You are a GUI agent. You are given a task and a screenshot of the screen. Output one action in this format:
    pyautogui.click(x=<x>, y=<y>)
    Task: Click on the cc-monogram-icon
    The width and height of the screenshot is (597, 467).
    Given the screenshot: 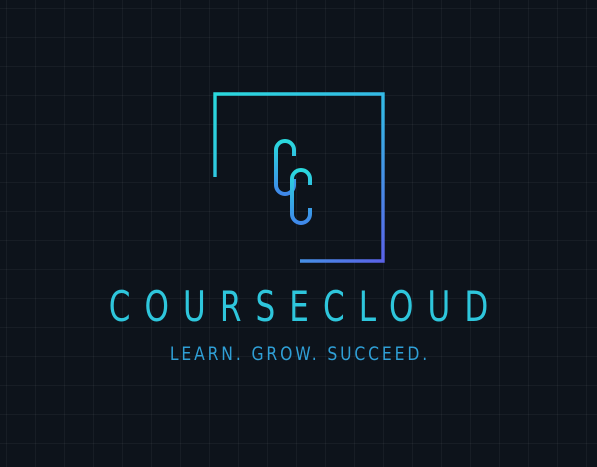 What is the action you would take?
    pyautogui.click(x=293, y=182)
    